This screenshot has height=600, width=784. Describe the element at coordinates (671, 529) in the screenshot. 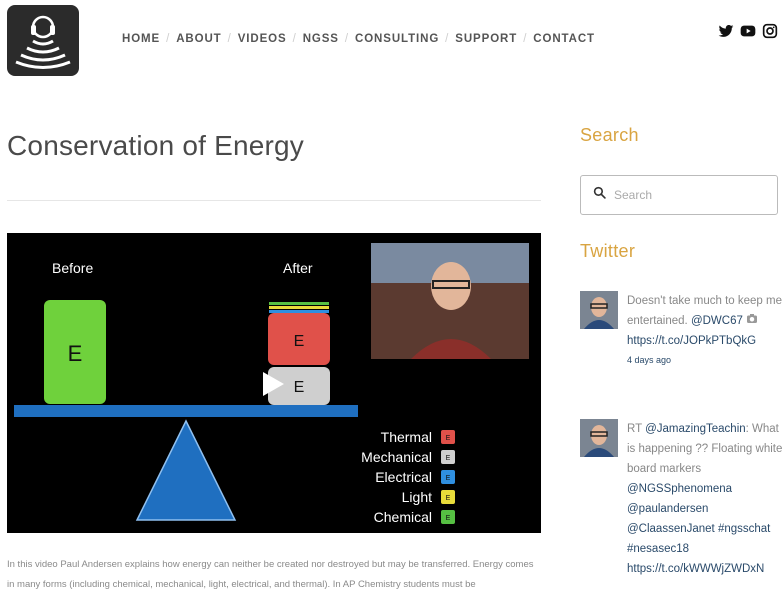

I see `tweet-mention: @ClaassenJanet` at that location.